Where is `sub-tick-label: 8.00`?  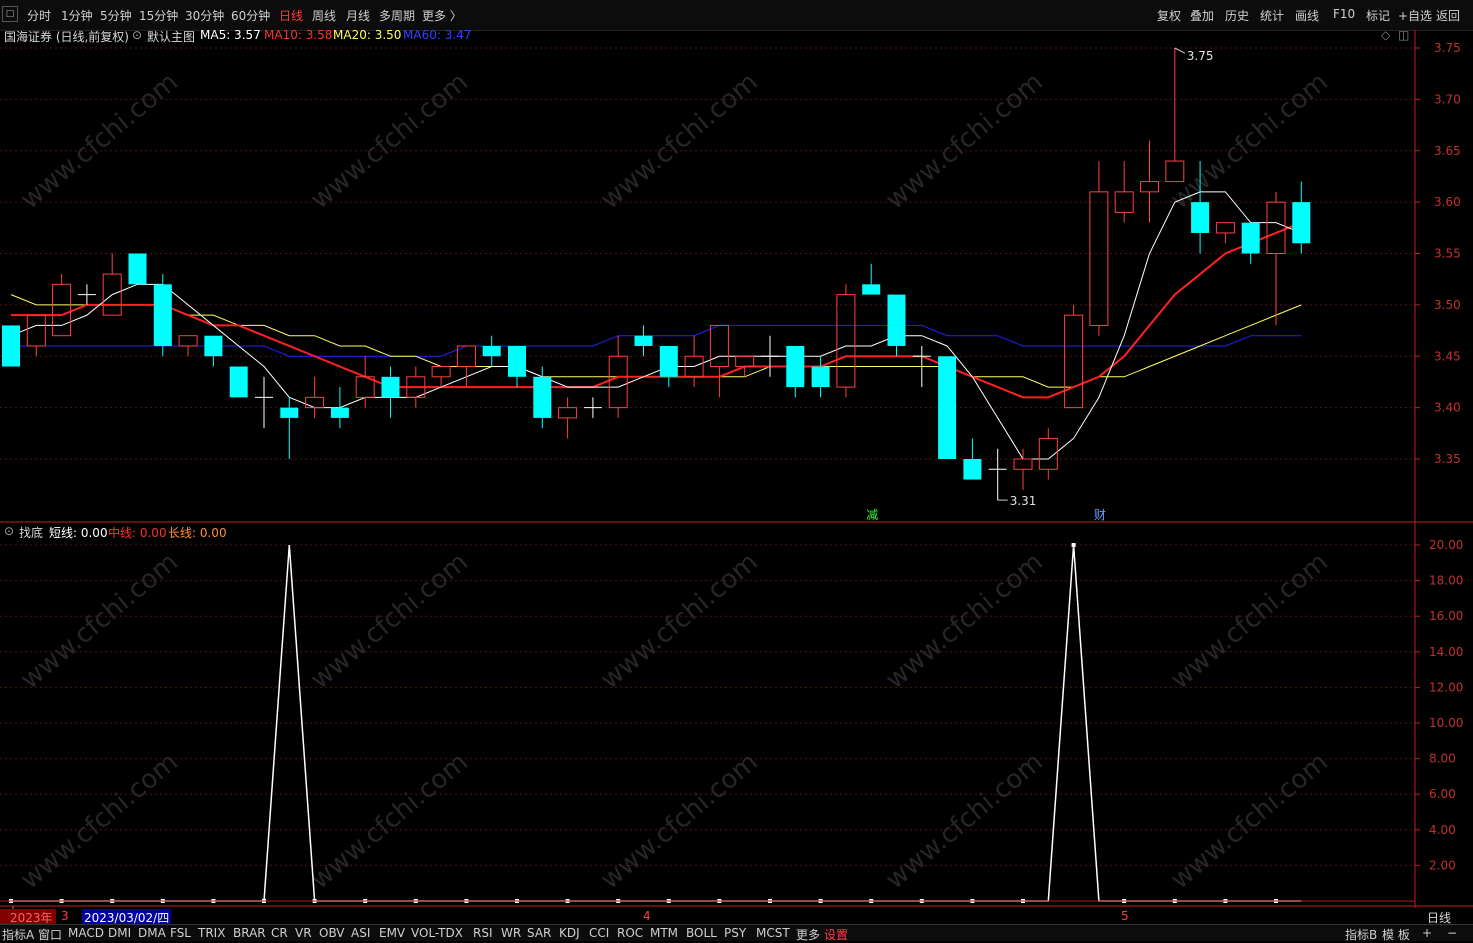 sub-tick-label: 8.00 is located at coordinates (1442, 759).